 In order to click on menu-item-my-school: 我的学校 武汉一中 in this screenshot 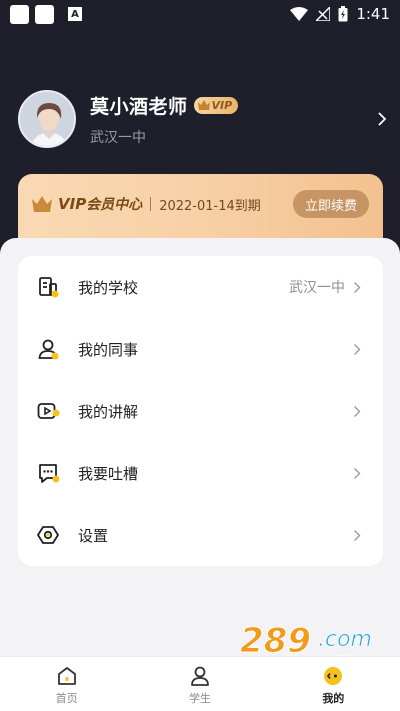, I will do `click(200, 287)`.